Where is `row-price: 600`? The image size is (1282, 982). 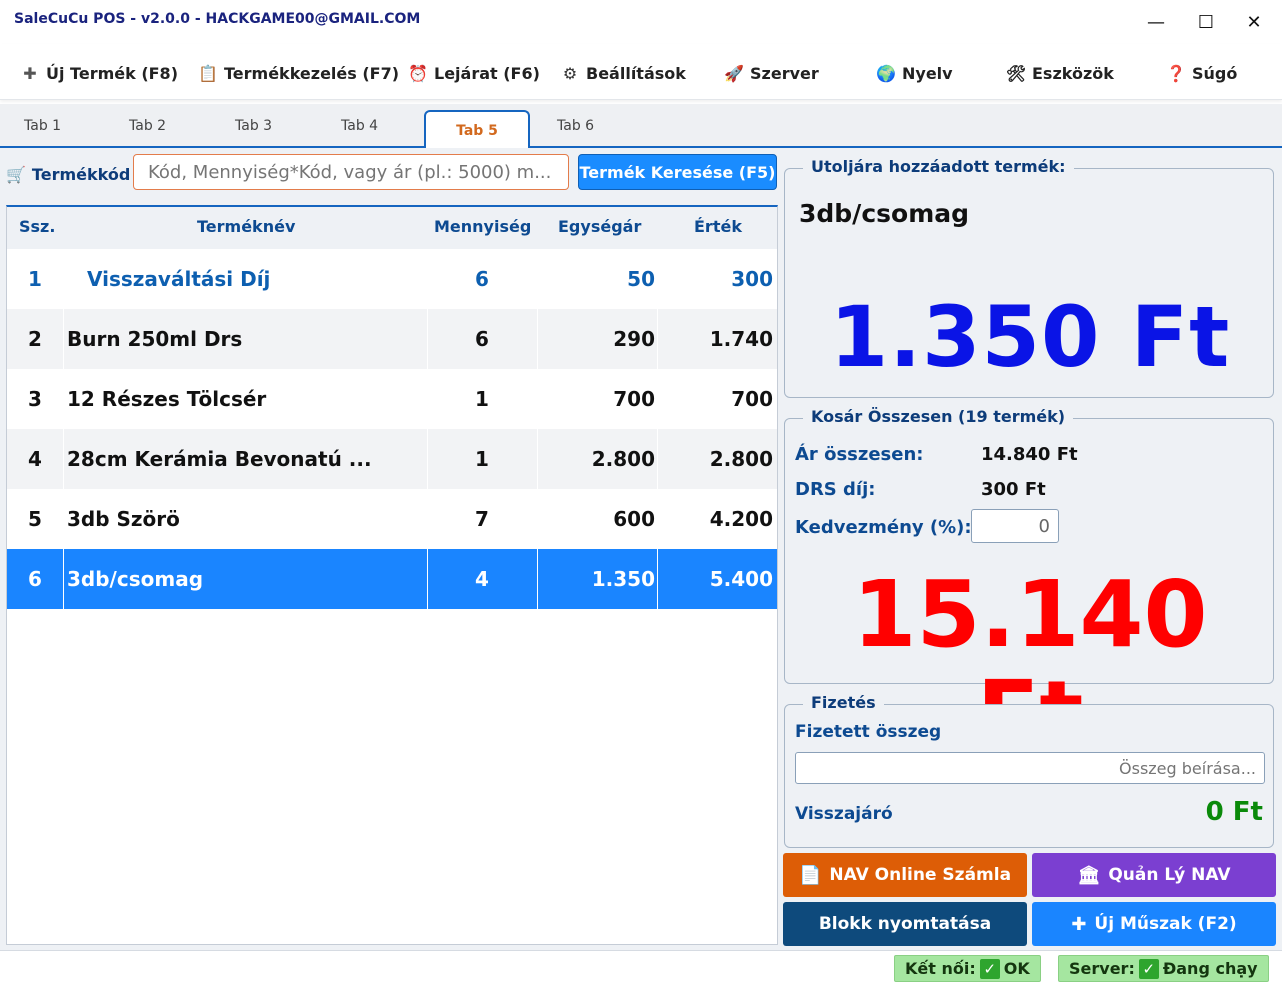
row-price: 600 is located at coordinates (634, 519).